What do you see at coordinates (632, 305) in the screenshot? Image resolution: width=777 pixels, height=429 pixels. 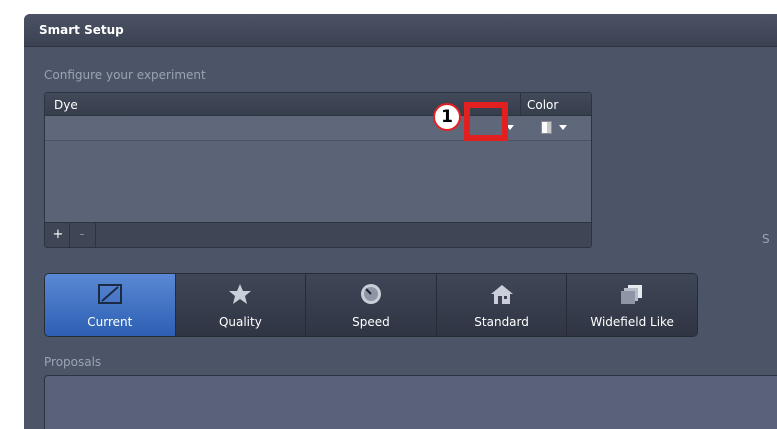 I see `mode-widefield-button: Widefield Like` at bounding box center [632, 305].